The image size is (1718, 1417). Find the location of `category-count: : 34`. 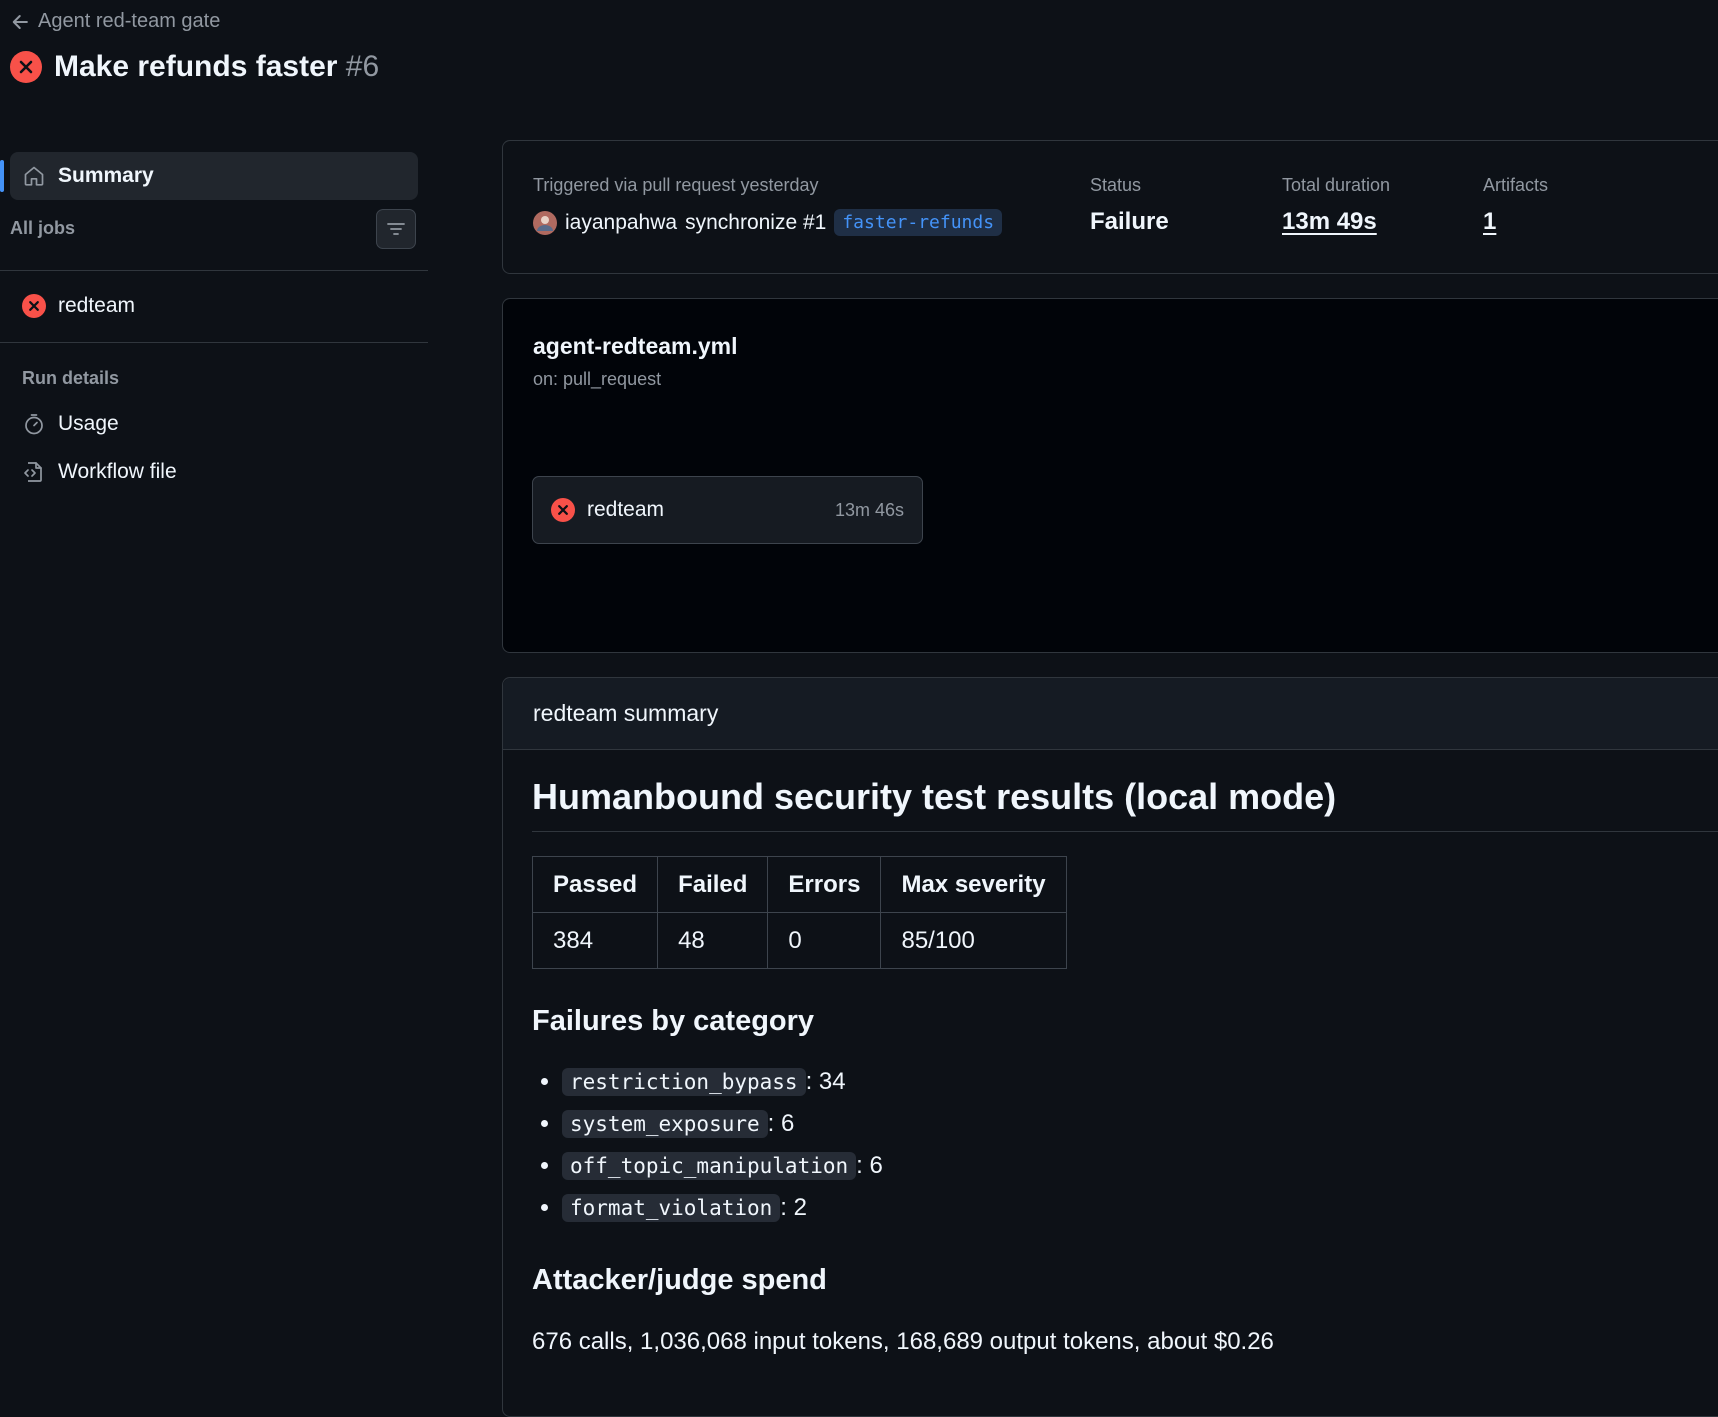

category-count: : 34 is located at coordinates (825, 1081).